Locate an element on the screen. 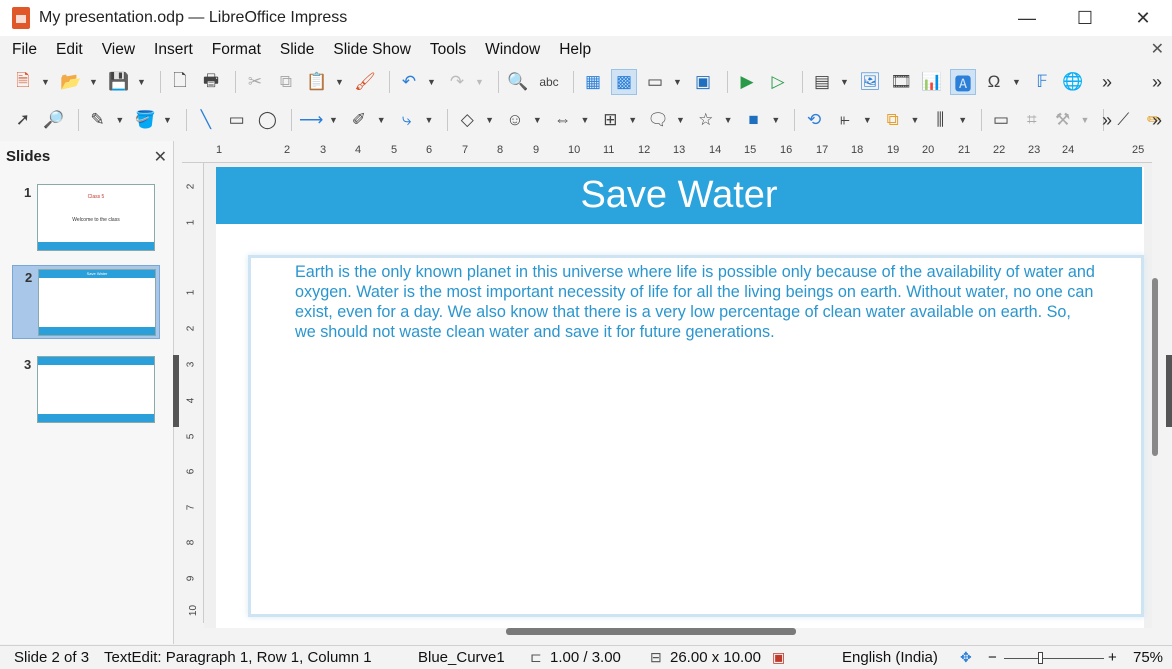 The image size is (1172, 669). new-document-icon: 🗎 is located at coordinates (23, 82).